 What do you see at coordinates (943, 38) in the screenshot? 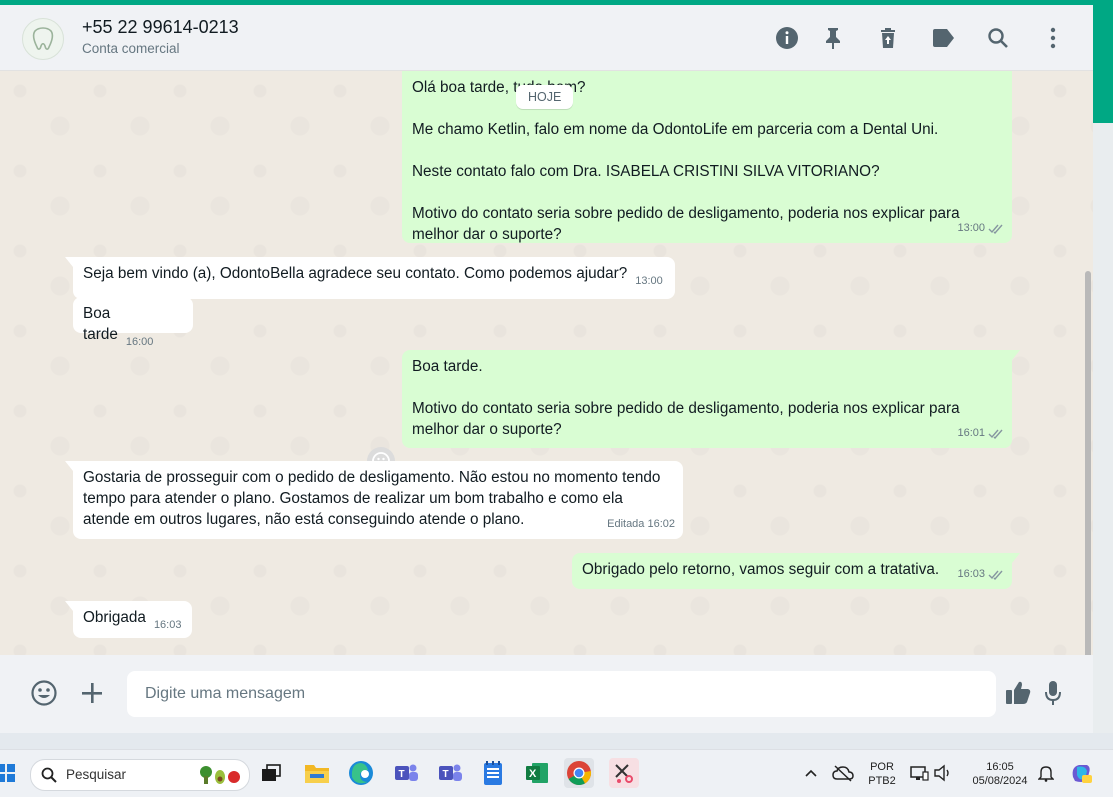
I see `label-icon` at bounding box center [943, 38].